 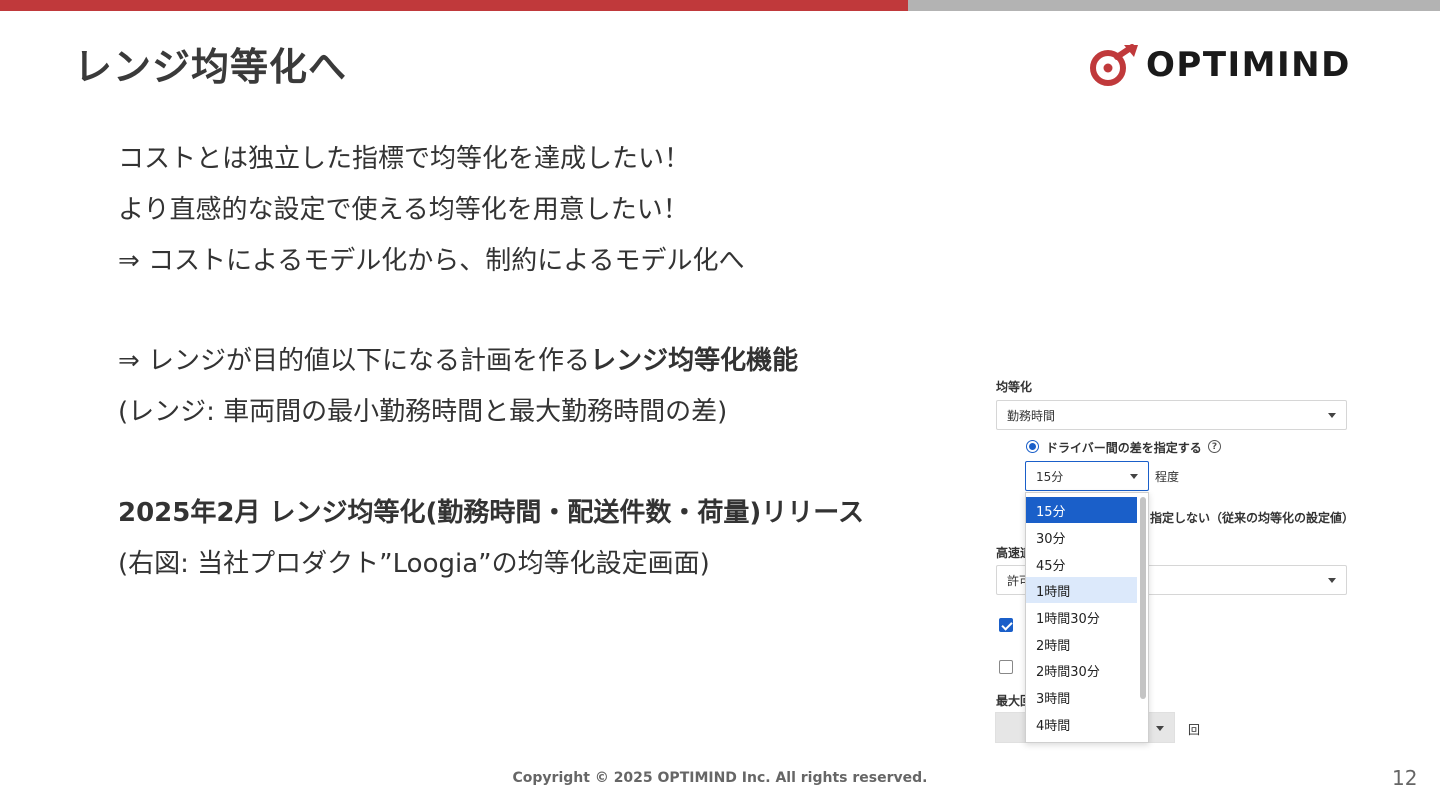 I want to click on diff-select: 15分, so click(x=1087, y=476).